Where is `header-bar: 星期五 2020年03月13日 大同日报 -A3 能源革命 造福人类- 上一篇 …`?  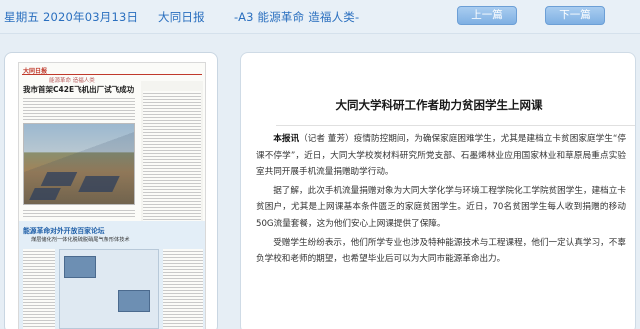 header-bar: 星期五 2020年03月13日 大同日报 -A3 能源革命 造福人类- 上一篇 … is located at coordinates (320, 17).